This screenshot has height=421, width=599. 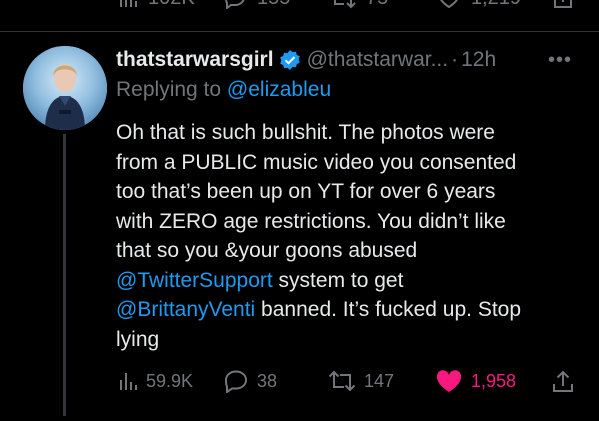 I want to click on like-button: 1,958, so click(x=475, y=381).